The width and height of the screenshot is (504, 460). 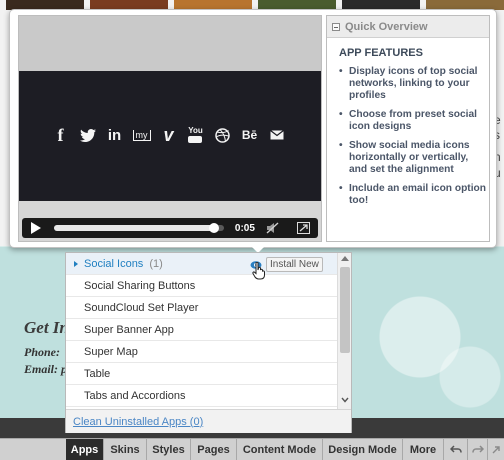 What do you see at coordinates (46, 327) in the screenshot?
I see `site-heading: Get In` at bounding box center [46, 327].